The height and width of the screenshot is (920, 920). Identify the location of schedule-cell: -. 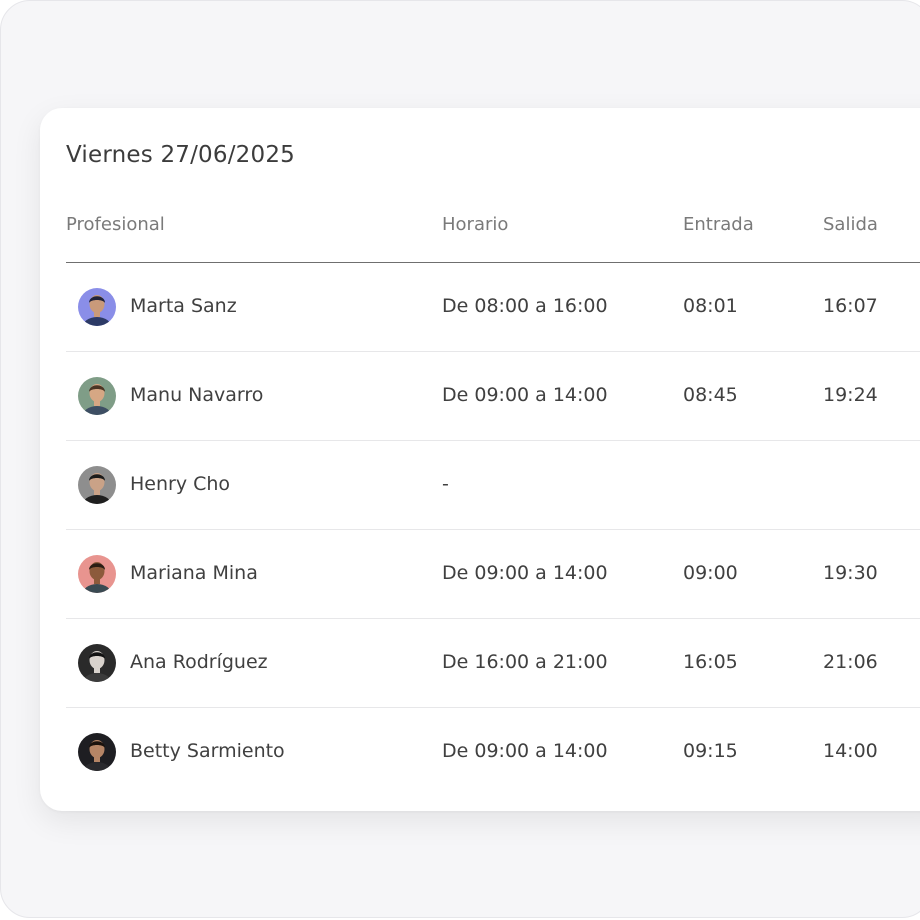
(445, 484).